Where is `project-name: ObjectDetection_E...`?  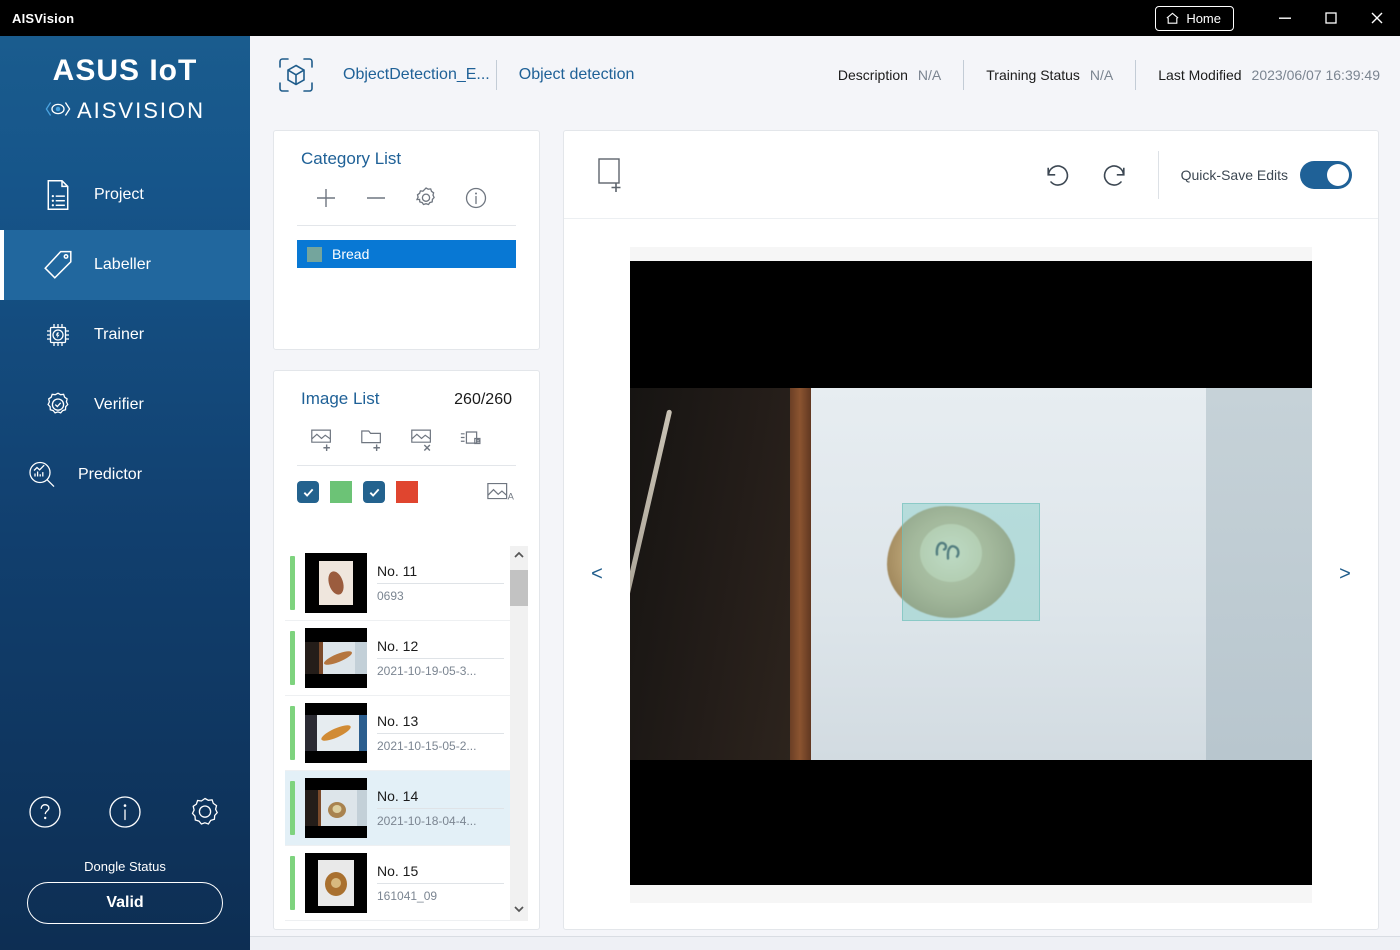
project-name: ObjectDetection_E... is located at coordinates (416, 75).